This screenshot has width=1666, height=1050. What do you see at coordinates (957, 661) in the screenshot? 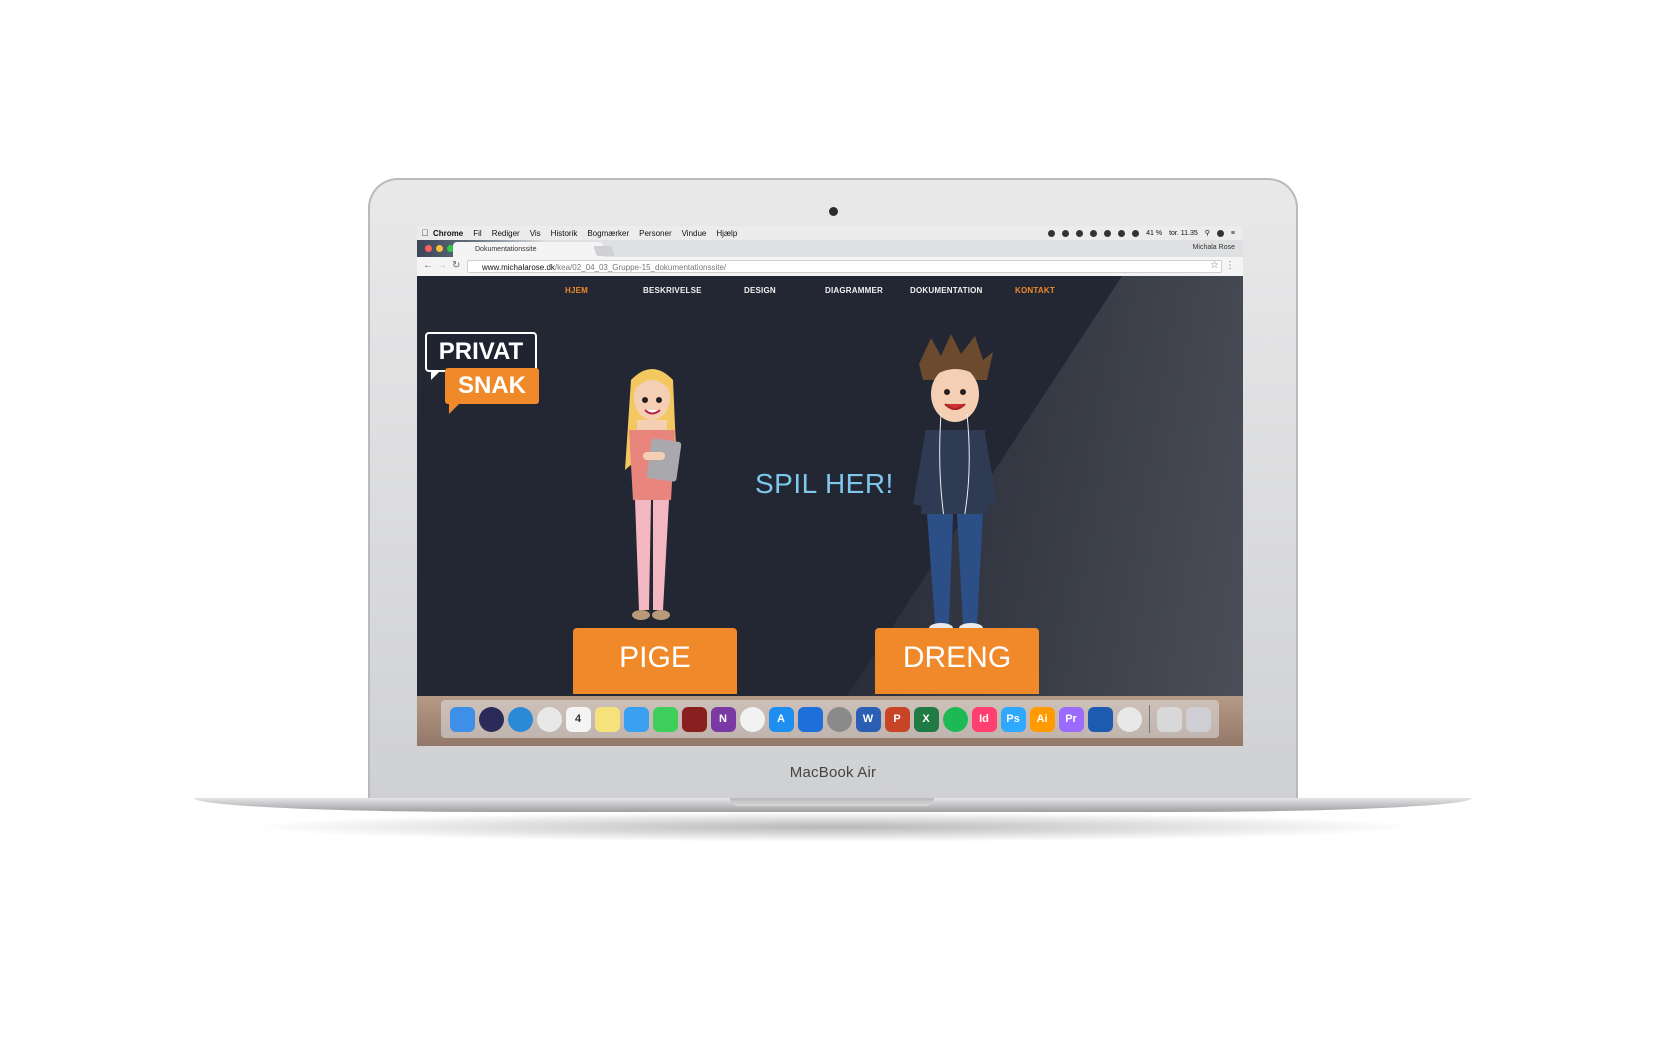
I see `boy-button: DRENG` at bounding box center [957, 661].